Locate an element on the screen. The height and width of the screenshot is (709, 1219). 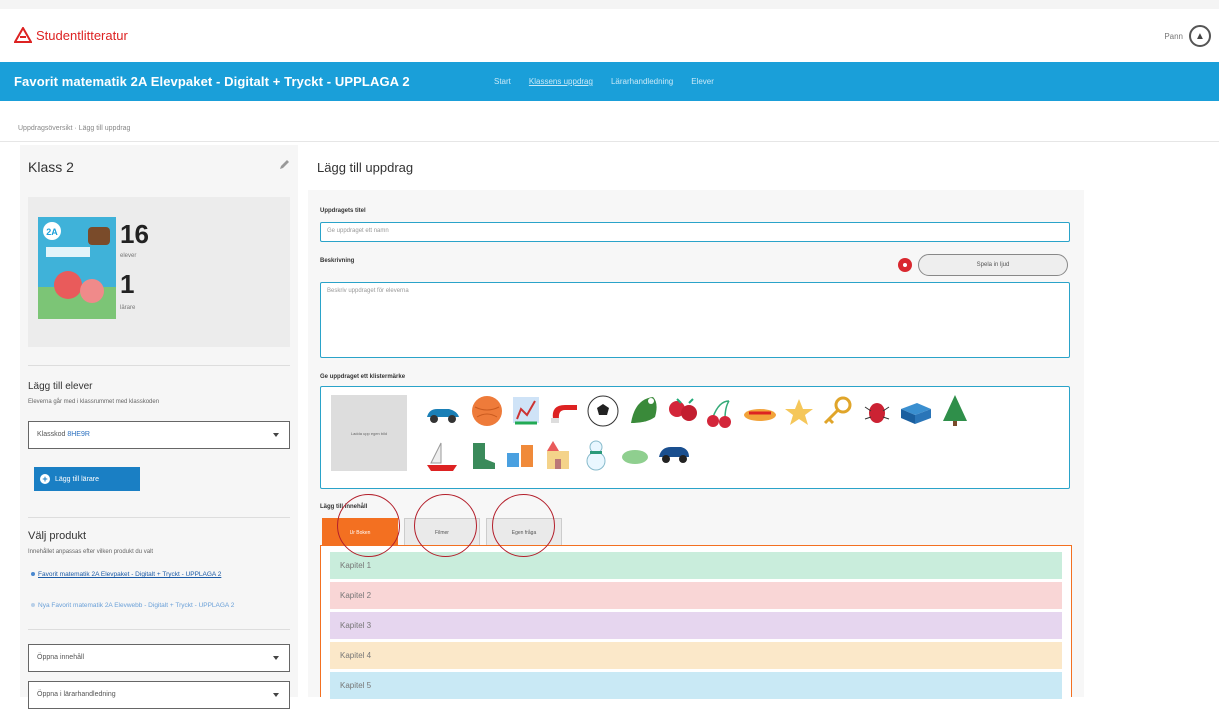
pencil-icon is located at coordinates (284, 165).